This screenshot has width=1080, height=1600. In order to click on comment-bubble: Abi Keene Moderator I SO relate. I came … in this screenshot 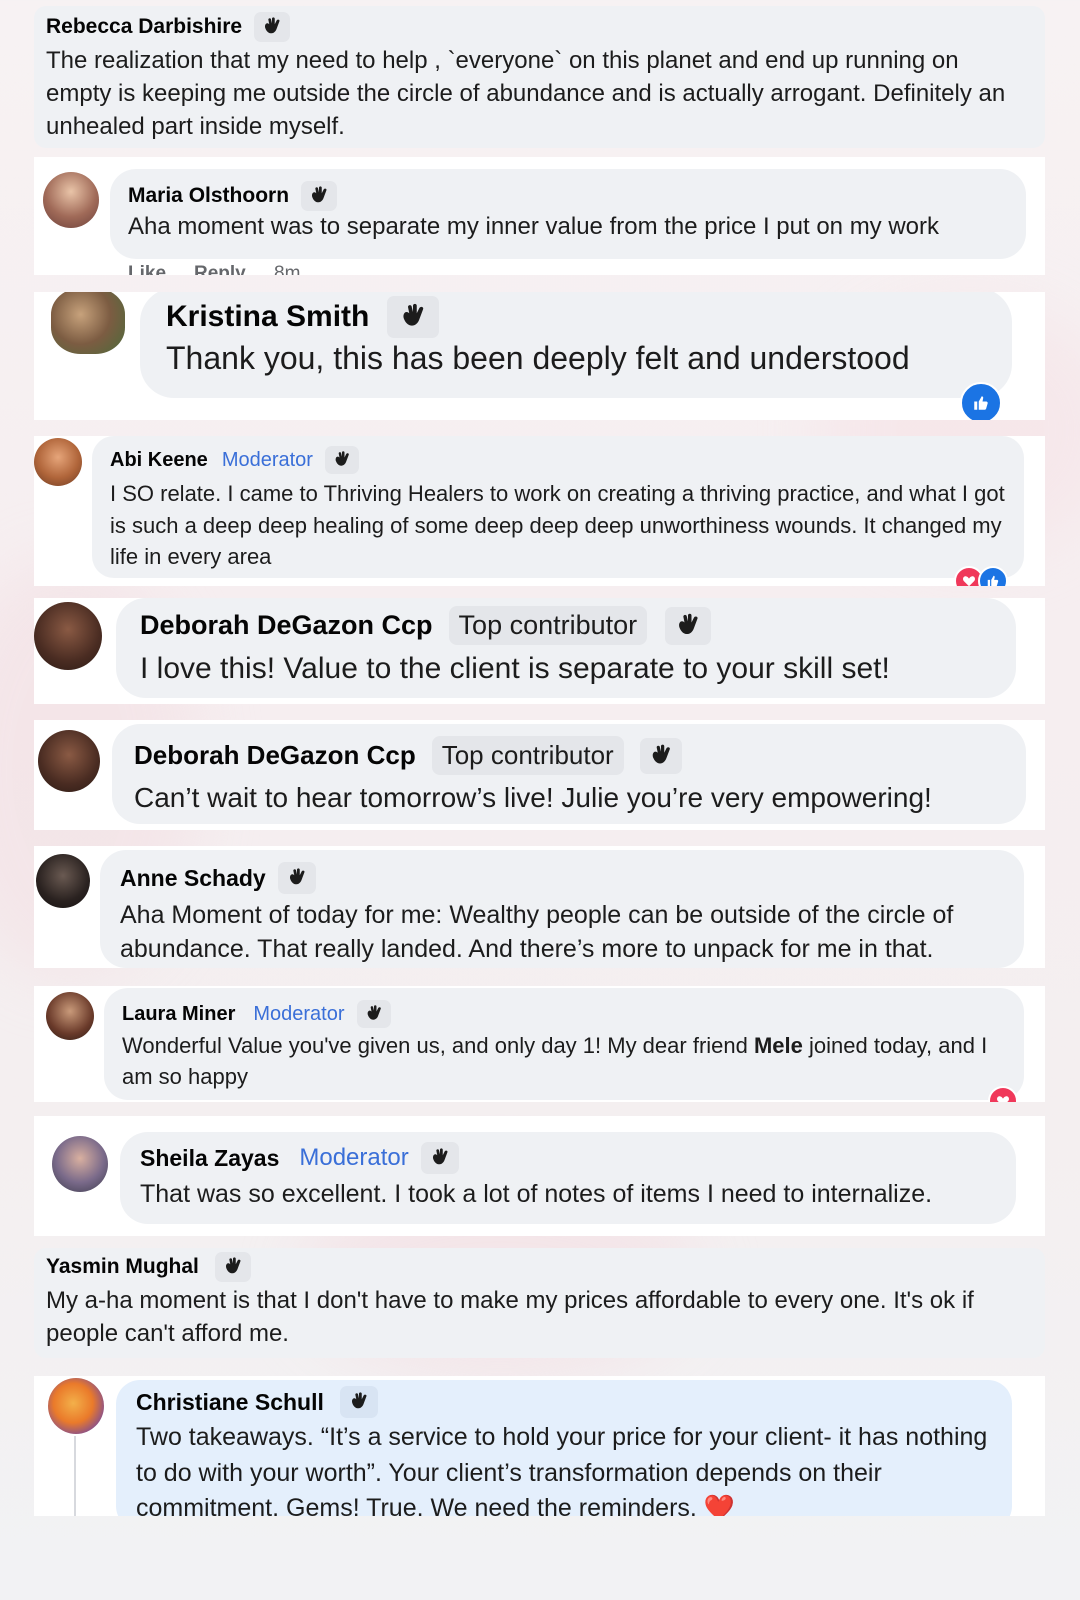, I will do `click(558, 507)`.